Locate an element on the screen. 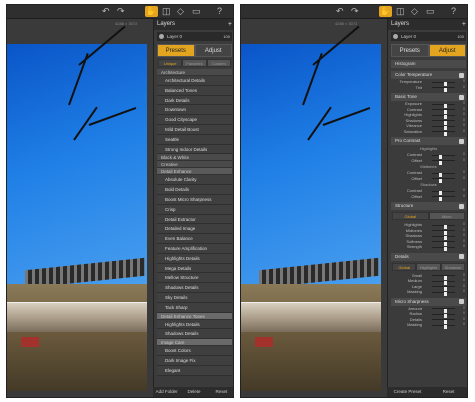  preset-item: Crisp is located at coordinates (194, 209).